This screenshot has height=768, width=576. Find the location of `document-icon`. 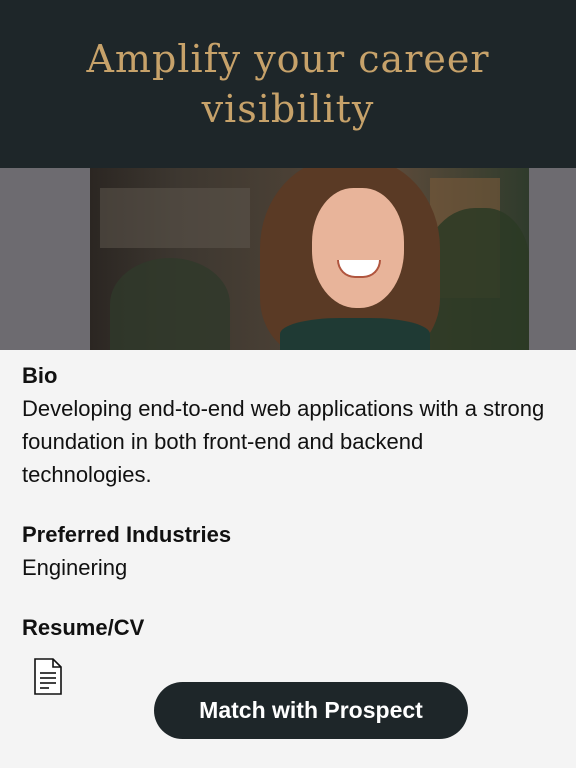

document-icon is located at coordinates (48, 676).